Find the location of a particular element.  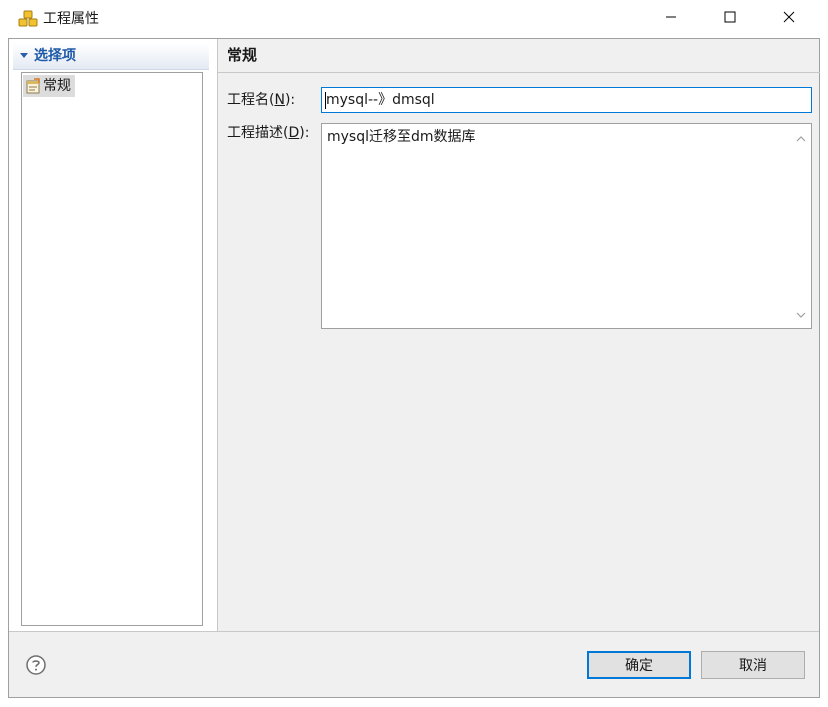

text-caret is located at coordinates (325, 100).